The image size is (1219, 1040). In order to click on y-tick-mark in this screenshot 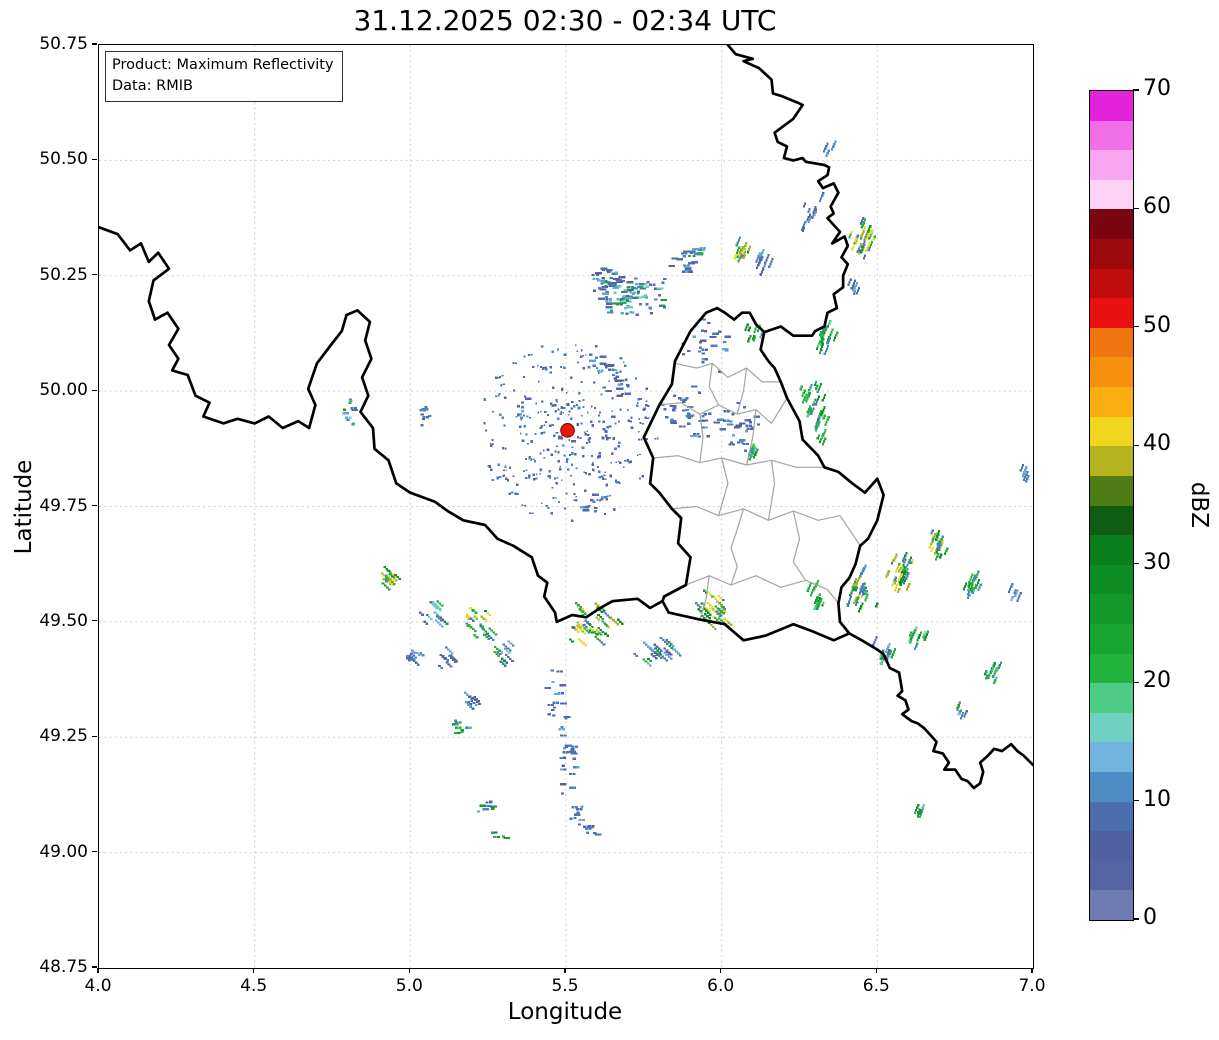, I will do `click(94, 621)`.